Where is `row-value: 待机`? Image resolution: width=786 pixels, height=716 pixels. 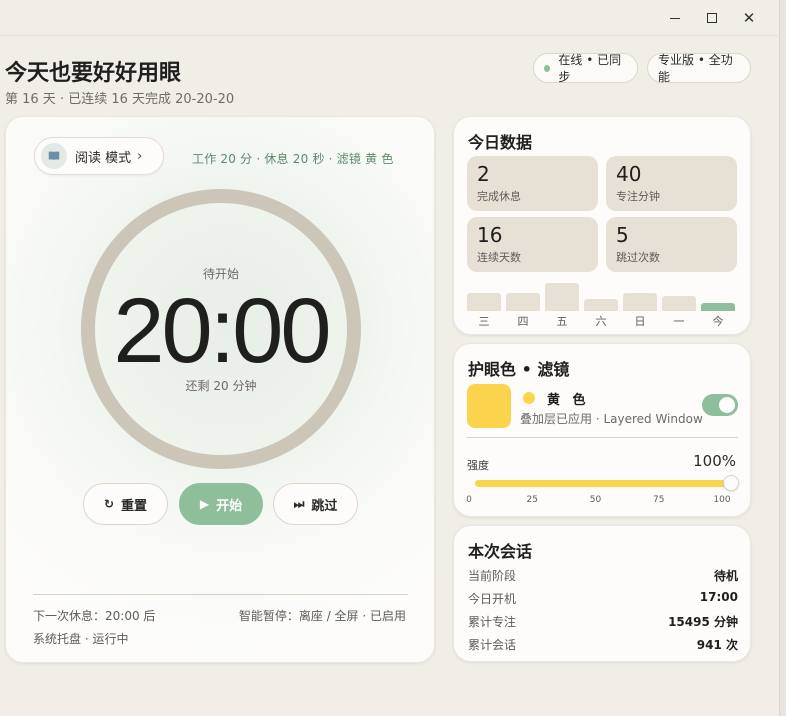
row-value: 待机 is located at coordinates (725, 576).